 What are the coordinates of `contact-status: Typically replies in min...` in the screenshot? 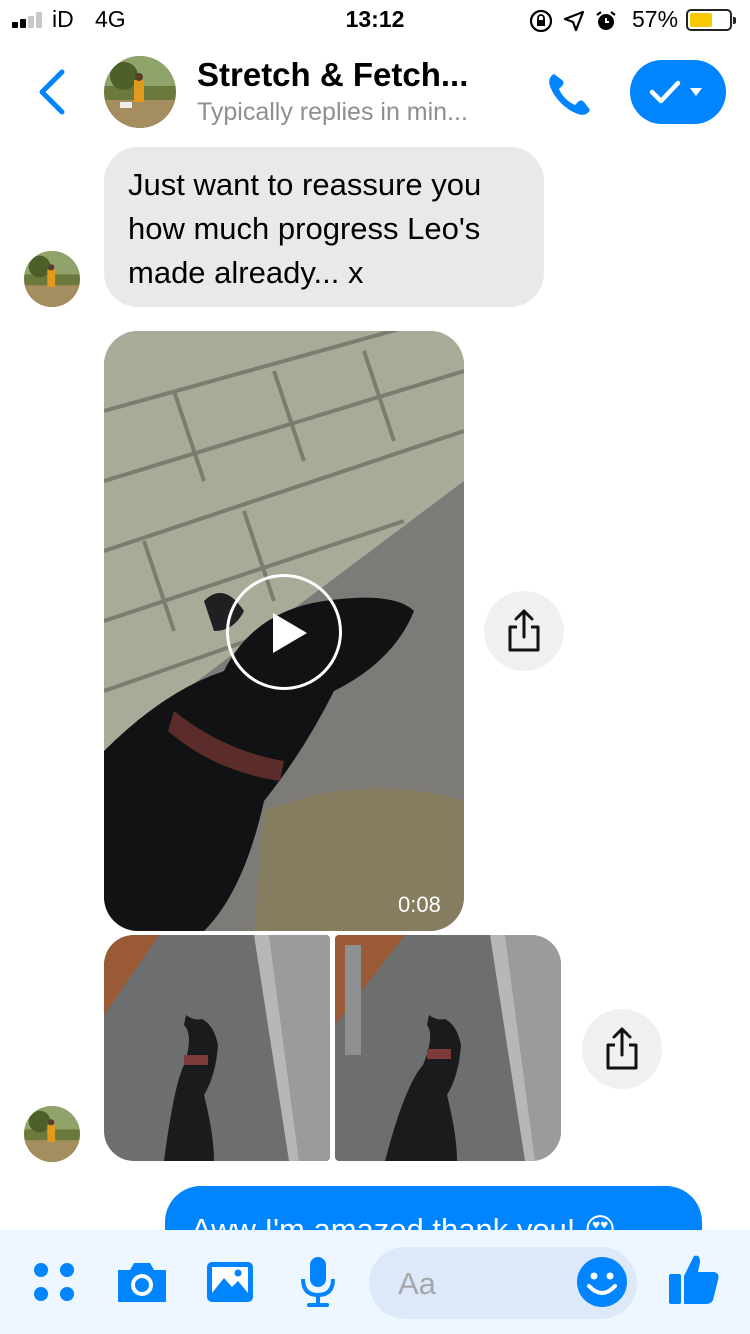 It's located at (332, 112).